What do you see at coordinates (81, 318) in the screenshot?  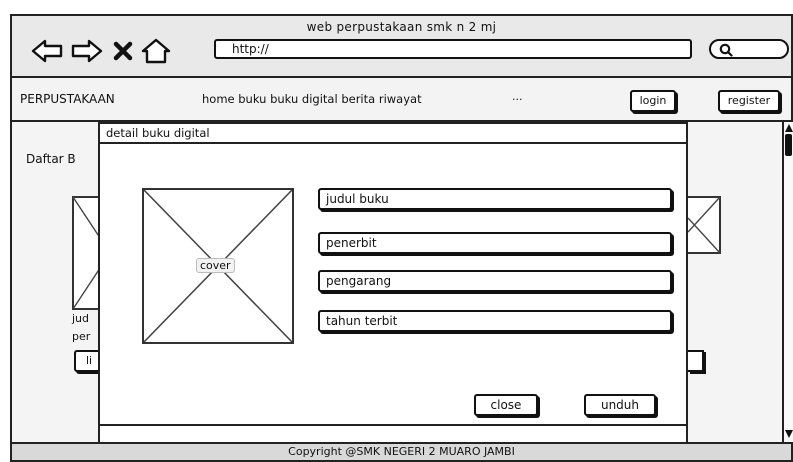 I see `bg-fragment-title: jud` at bounding box center [81, 318].